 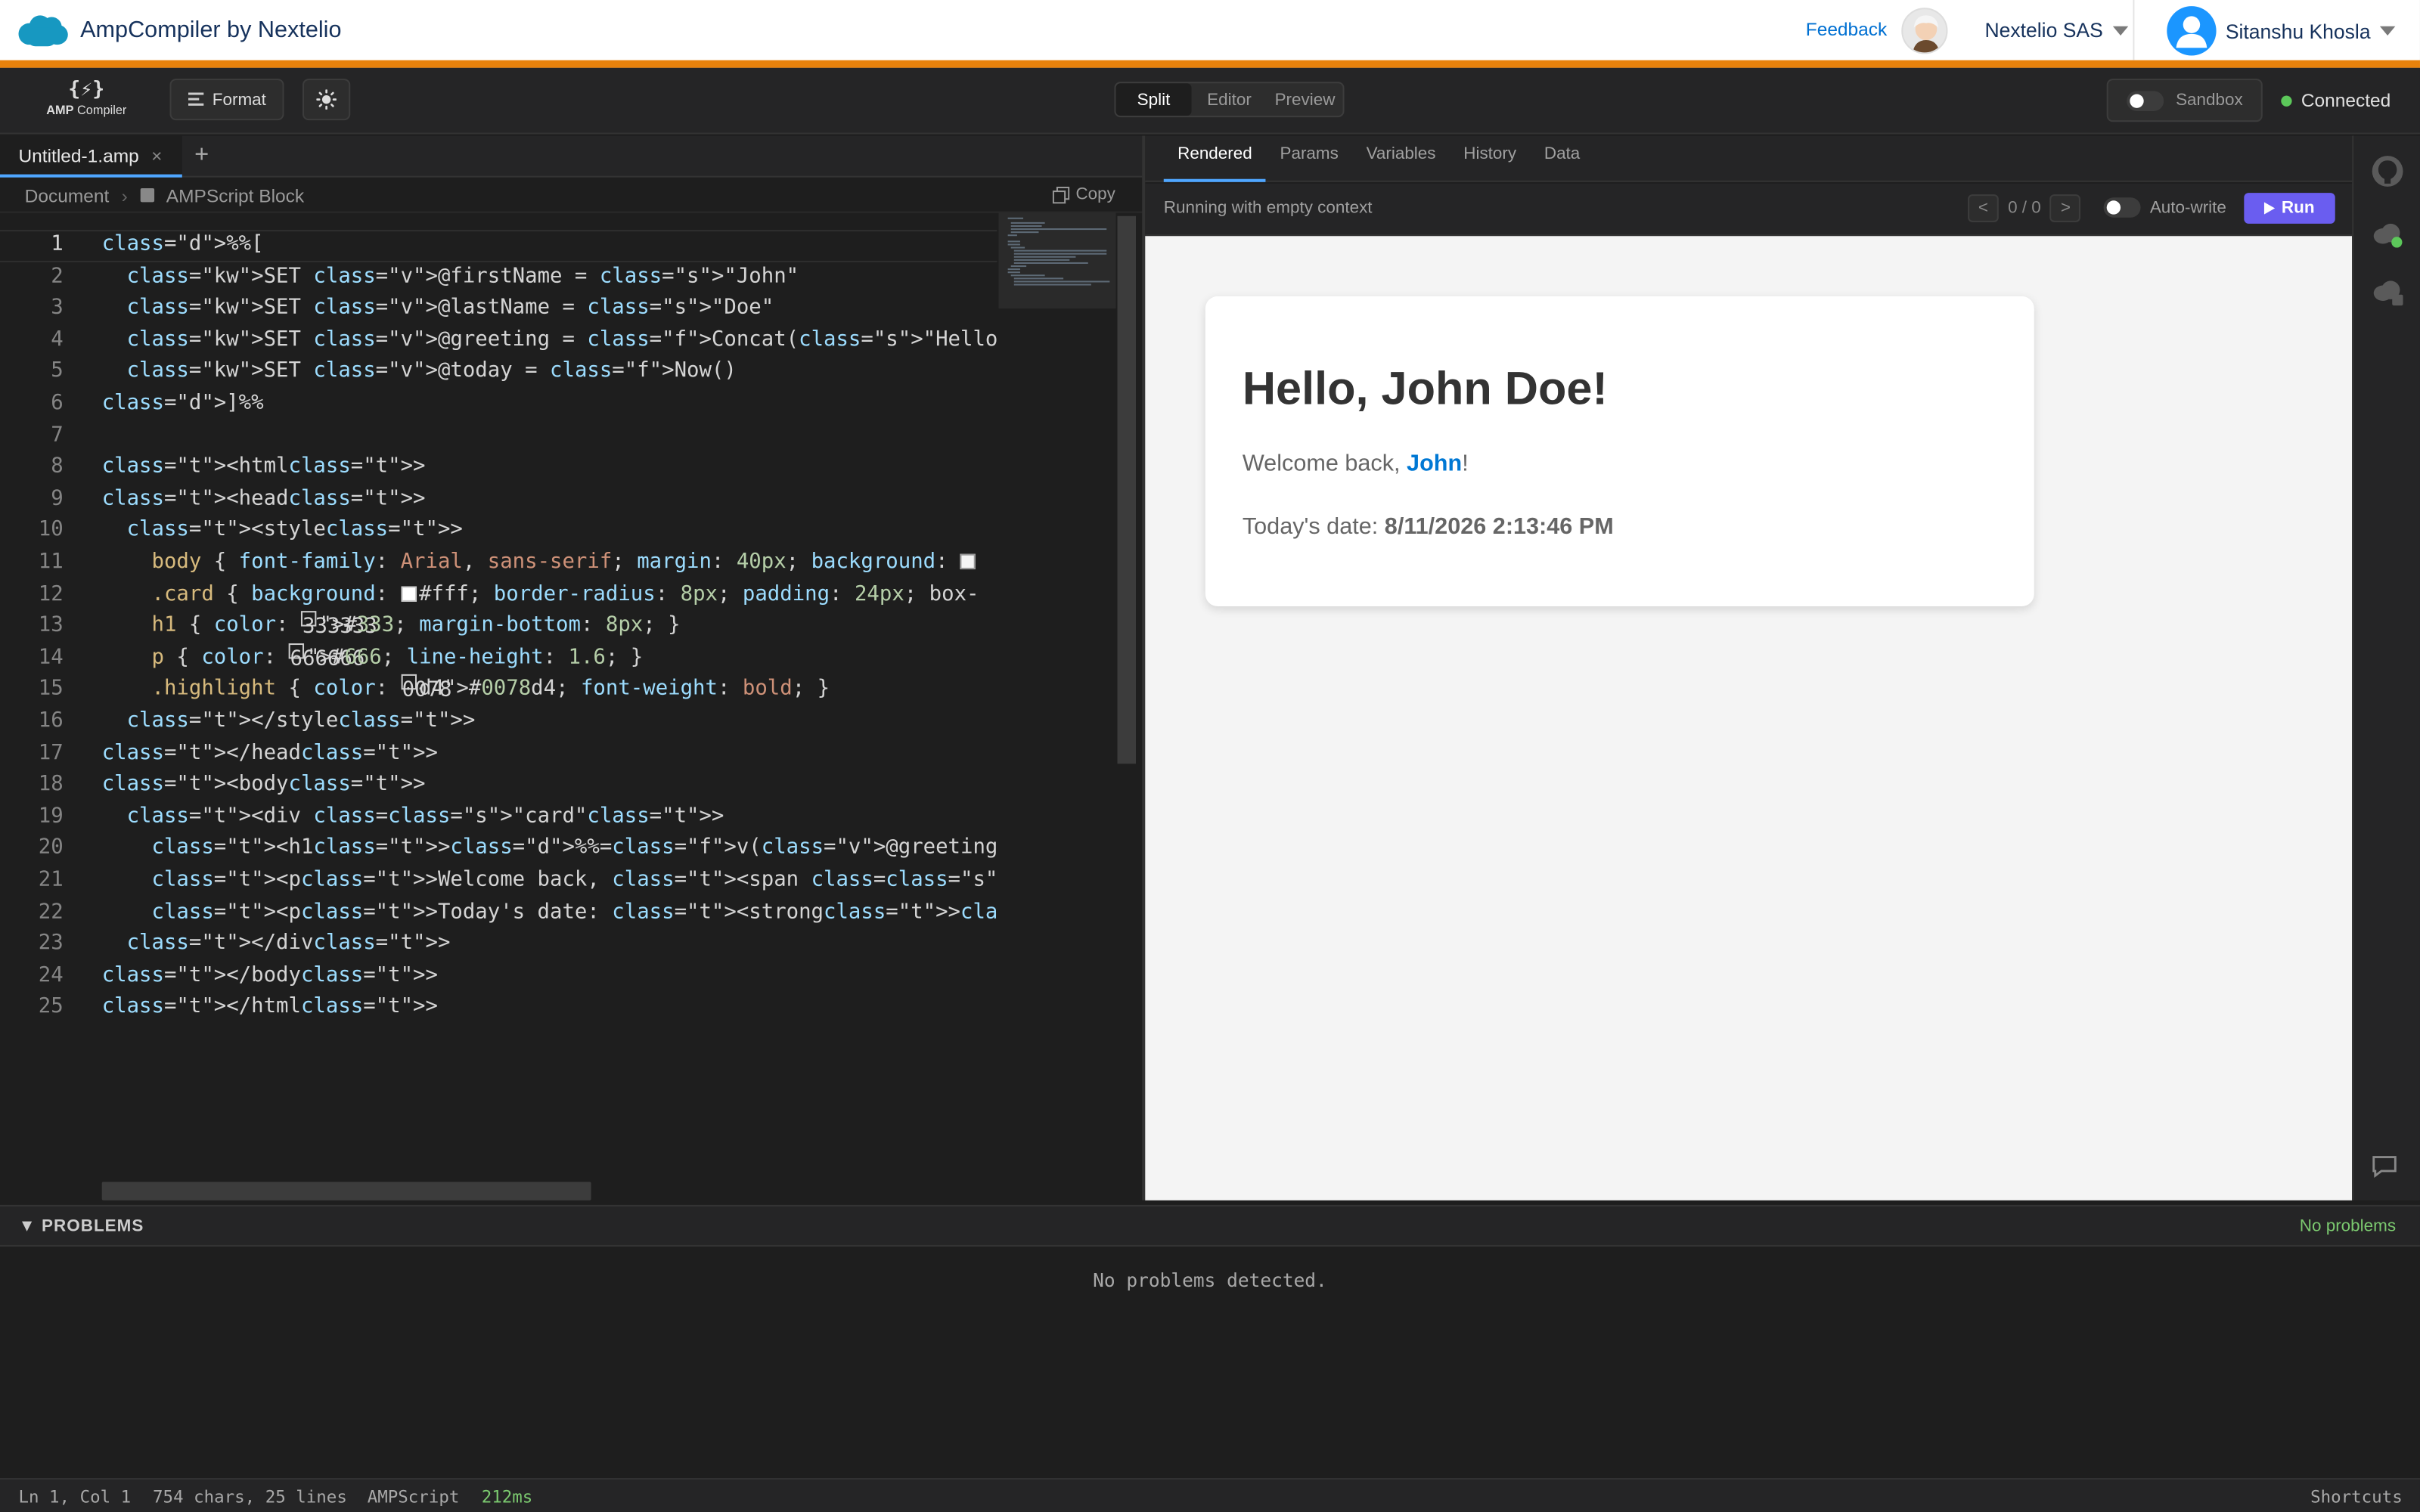 What do you see at coordinates (1425, 389) in the screenshot?
I see `preview-heading: Hello, John Doe!` at bounding box center [1425, 389].